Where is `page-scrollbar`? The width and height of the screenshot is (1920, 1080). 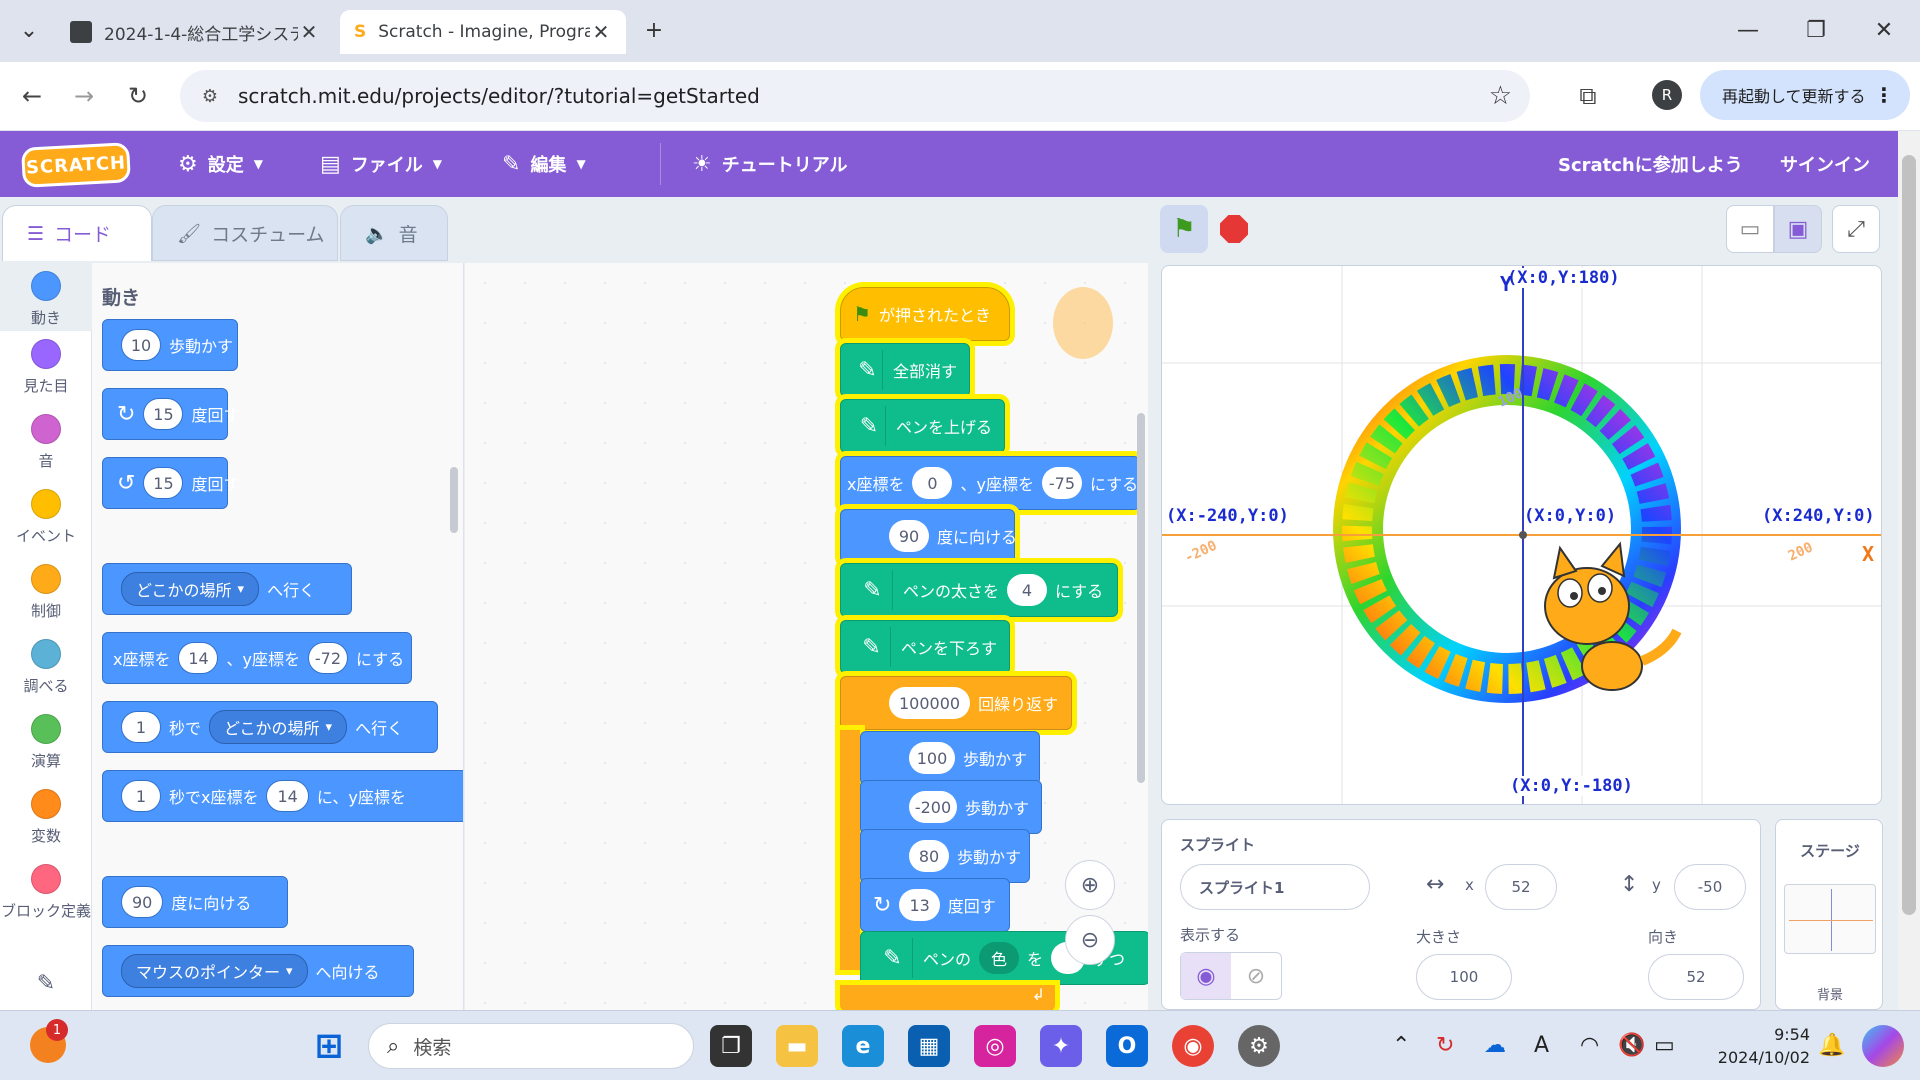 page-scrollbar is located at coordinates (1909, 570).